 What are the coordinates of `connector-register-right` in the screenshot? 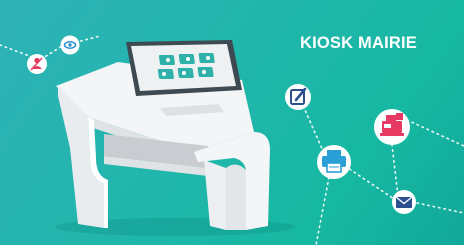 It's located at (435, 133).